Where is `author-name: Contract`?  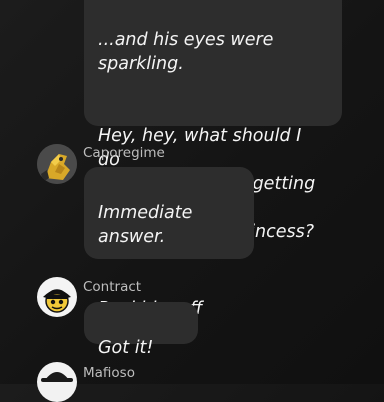
author-name: Contract is located at coordinates (112, 287).